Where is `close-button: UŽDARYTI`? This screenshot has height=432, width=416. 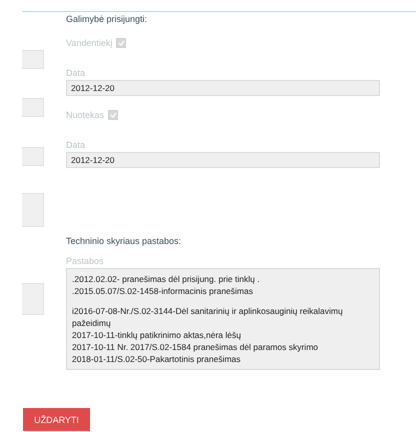
close-button: UŽDARYTI is located at coordinates (56, 419).